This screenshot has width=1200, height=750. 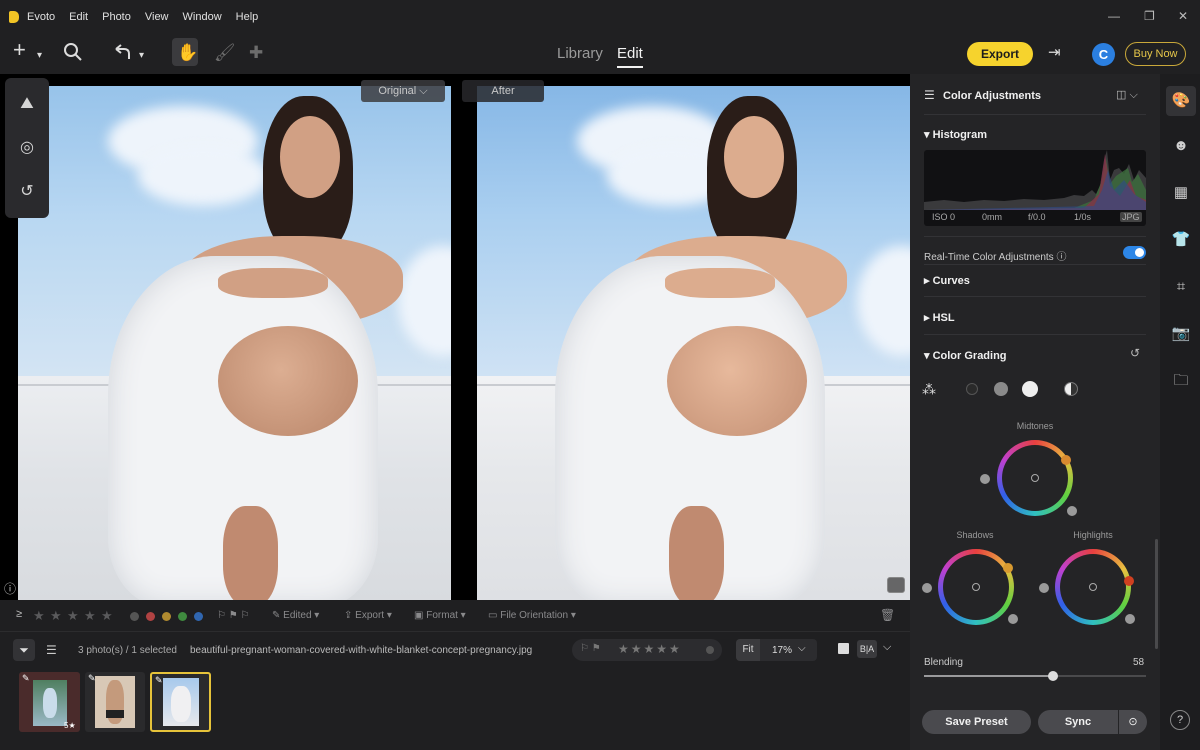 I want to click on close-button: ✕, so click(x=1183, y=16).